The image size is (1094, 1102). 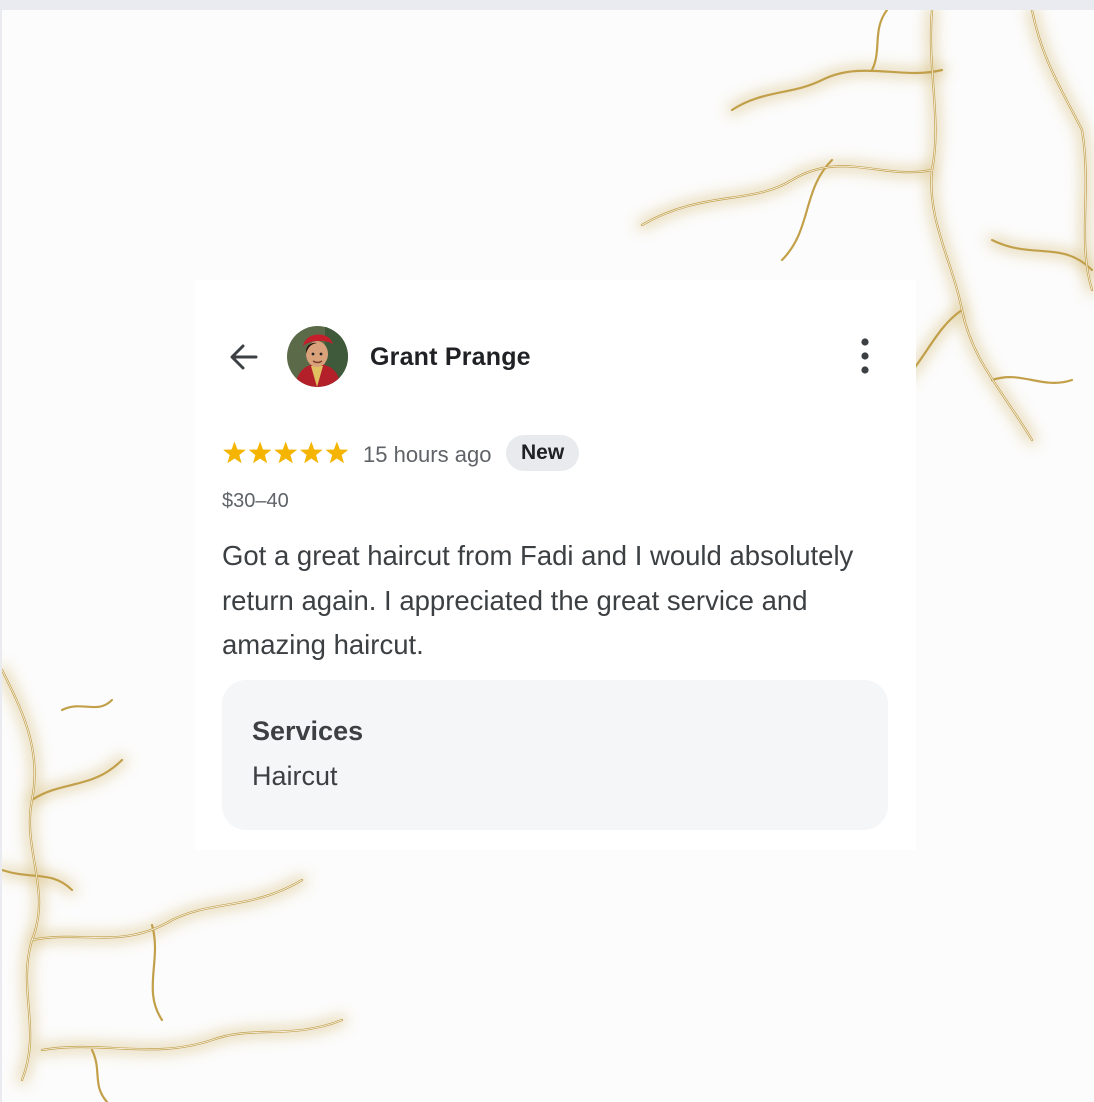 I want to click on star-rating, so click(x=286, y=452).